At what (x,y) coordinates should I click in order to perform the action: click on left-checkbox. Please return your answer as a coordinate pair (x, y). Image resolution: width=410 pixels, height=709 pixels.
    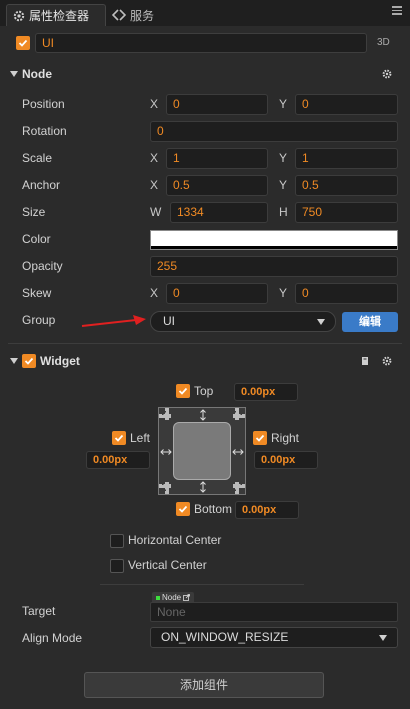
    Looking at the image, I should click on (119, 438).